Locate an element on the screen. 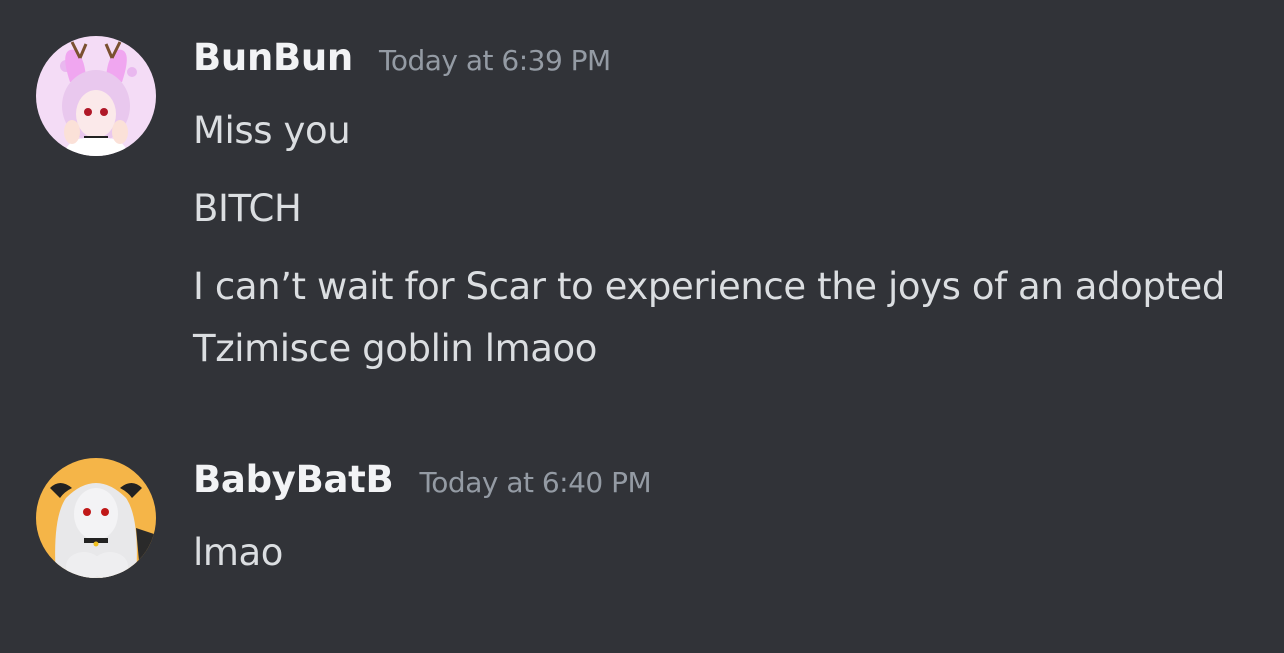  timestamp: Today at 6:39 PM is located at coordinates (495, 60).